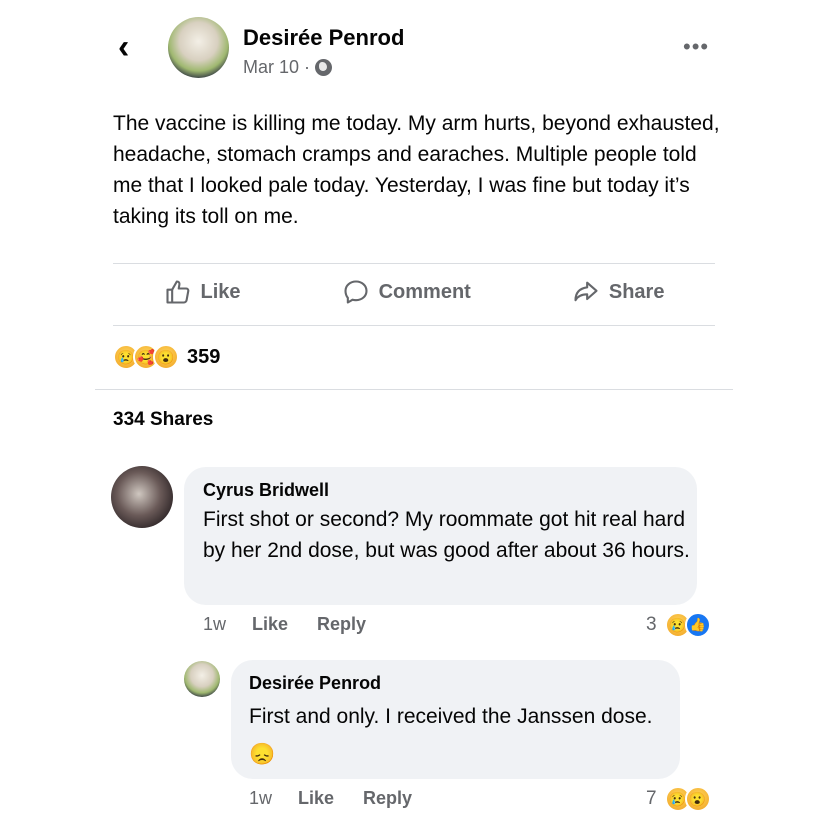  I want to click on comment-reaction-count: 3, so click(651, 624).